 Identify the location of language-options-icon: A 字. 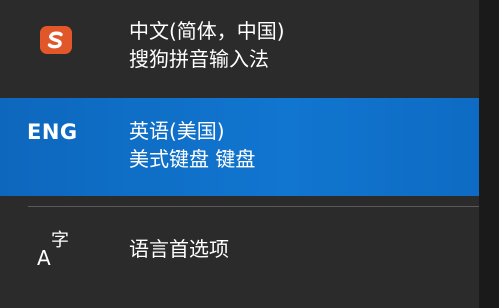
(57, 251).